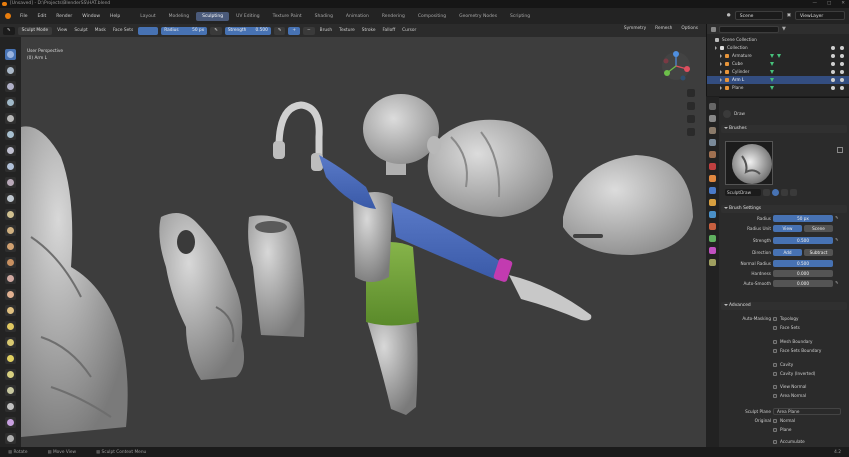 This screenshot has width=849, height=457. Describe the element at coordinates (778, 72) in the screenshot. I see `outliner-row: Cylinder` at that location.